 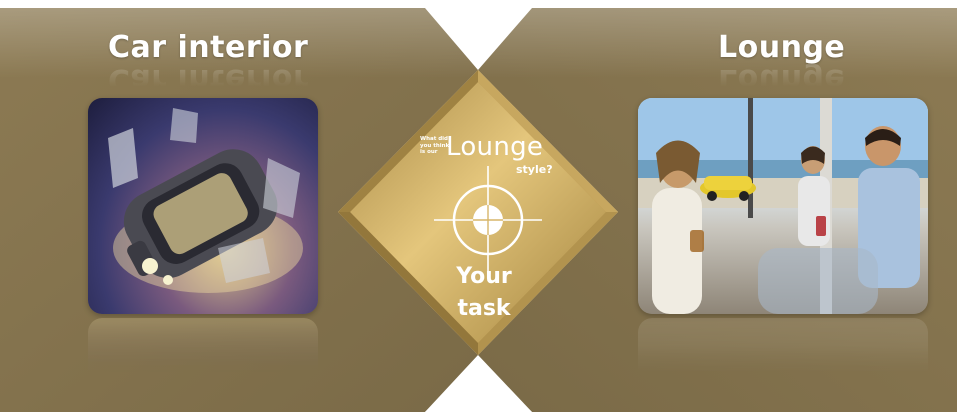 What do you see at coordinates (782, 47) in the screenshot?
I see `lounge-heading: Lounge` at bounding box center [782, 47].